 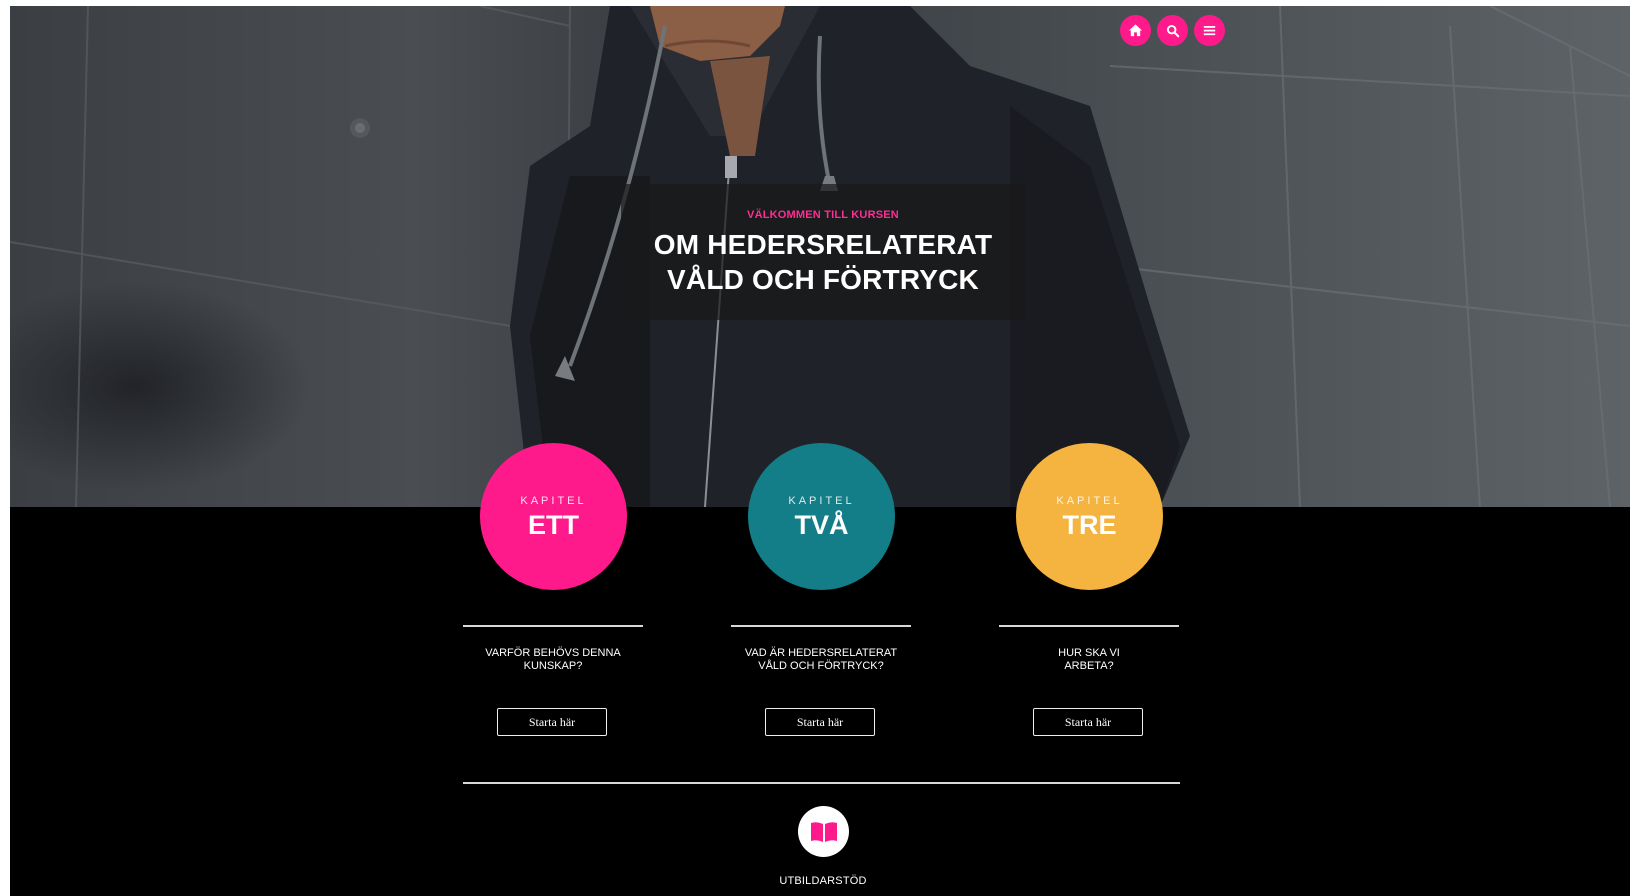 I want to click on course-title: OM HEDERSRELATERAT VÅLD OCH FÖRTRYCK, so click(x=823, y=262).